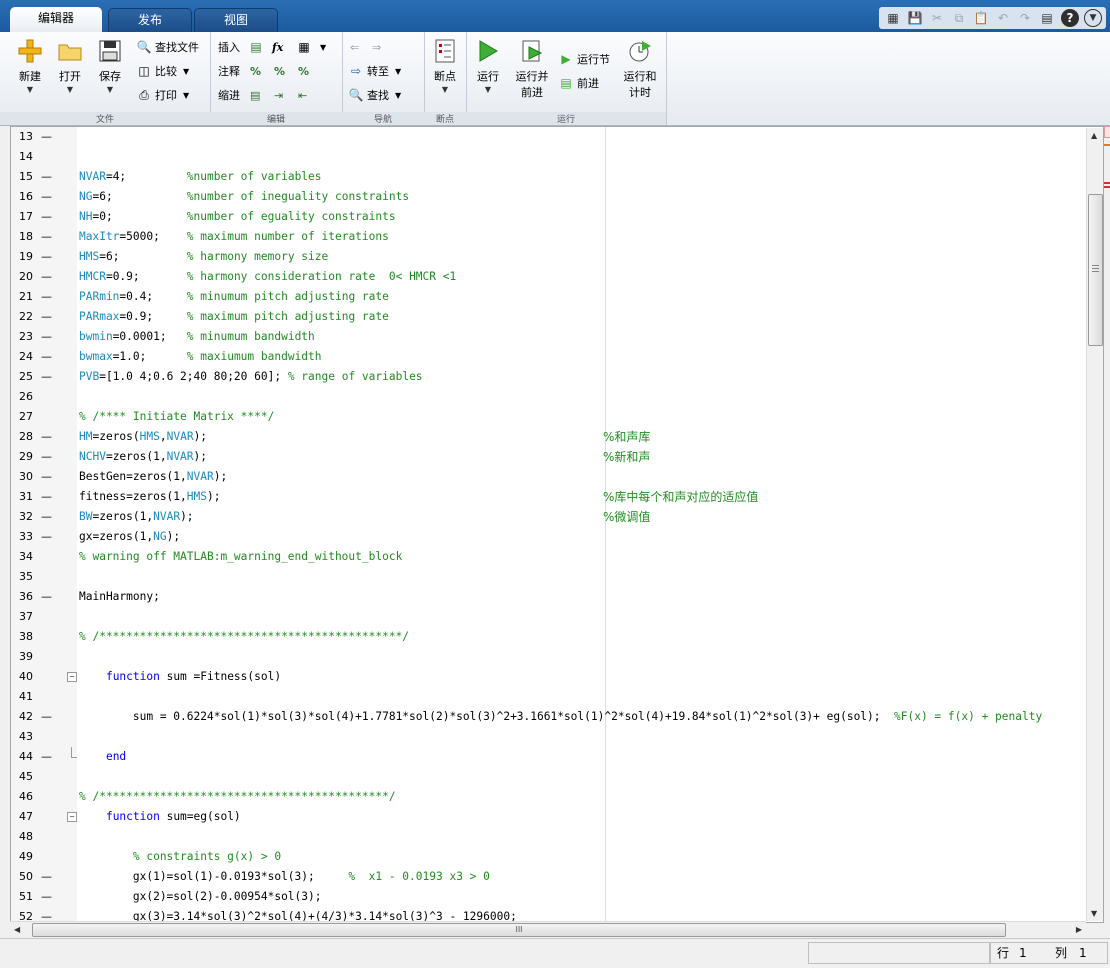 Image resolution: width=1110 pixels, height=968 pixels. Describe the element at coordinates (549, 537) in the screenshot. I see `code-line: 33 — gx=zeros(1,NG);` at that location.